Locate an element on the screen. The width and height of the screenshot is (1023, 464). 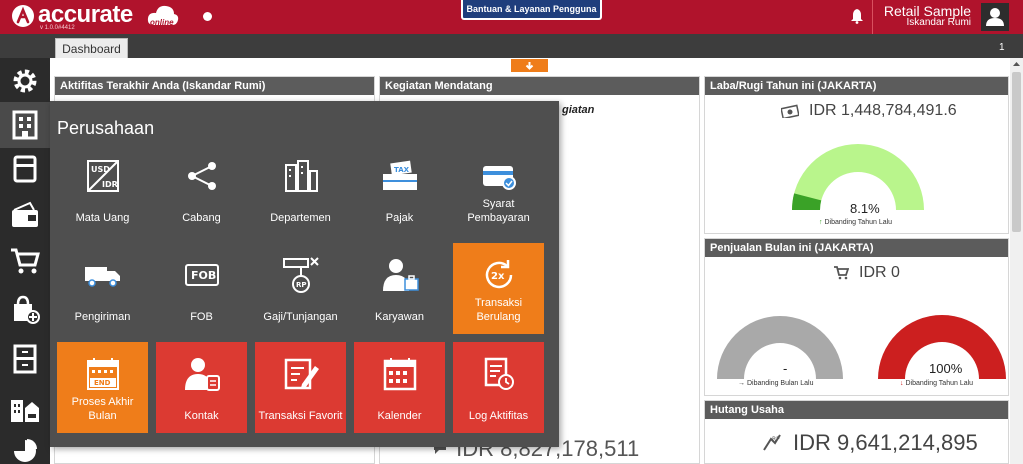
panel-activities-title: Aktifitas Terakhir Anda (Iskandar Rumi) is located at coordinates (214, 86).